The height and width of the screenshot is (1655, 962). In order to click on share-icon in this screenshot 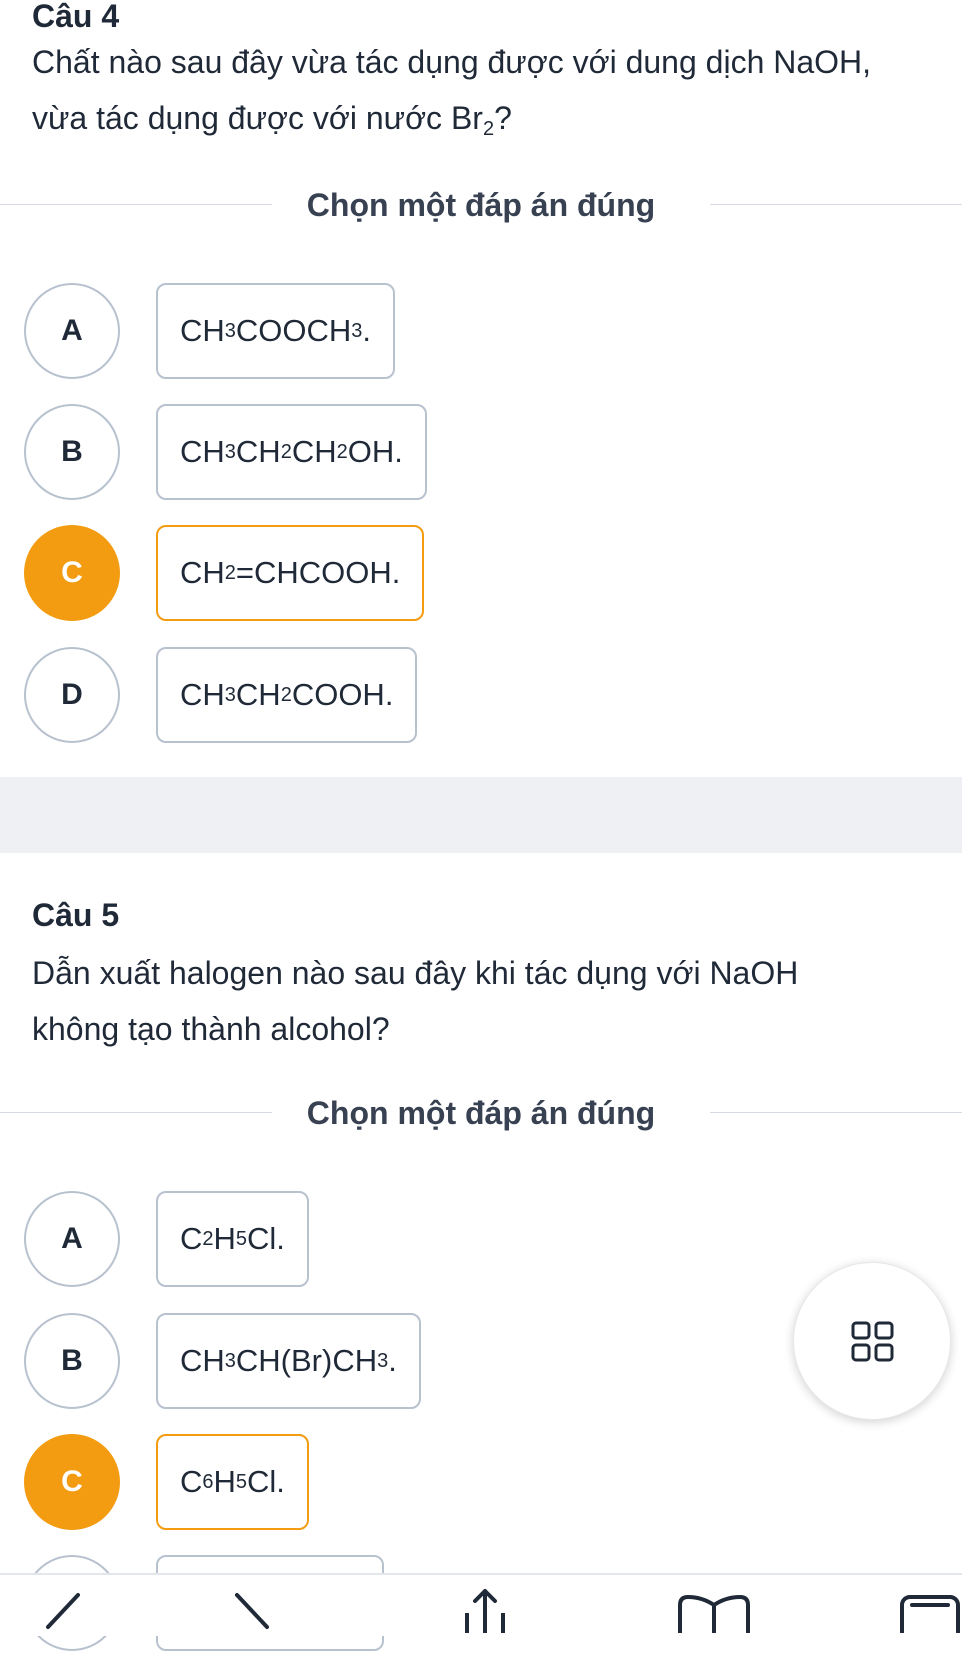, I will do `click(485, 1608)`.